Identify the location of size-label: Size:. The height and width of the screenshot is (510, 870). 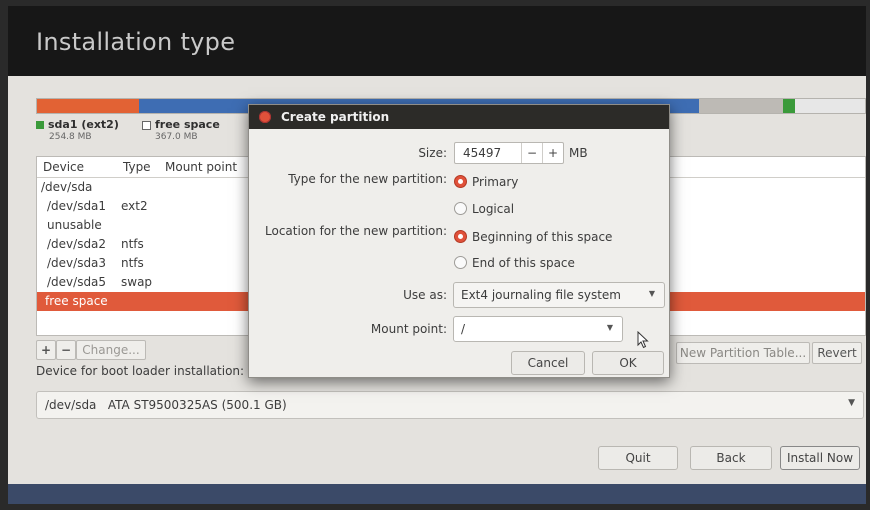
(432, 153).